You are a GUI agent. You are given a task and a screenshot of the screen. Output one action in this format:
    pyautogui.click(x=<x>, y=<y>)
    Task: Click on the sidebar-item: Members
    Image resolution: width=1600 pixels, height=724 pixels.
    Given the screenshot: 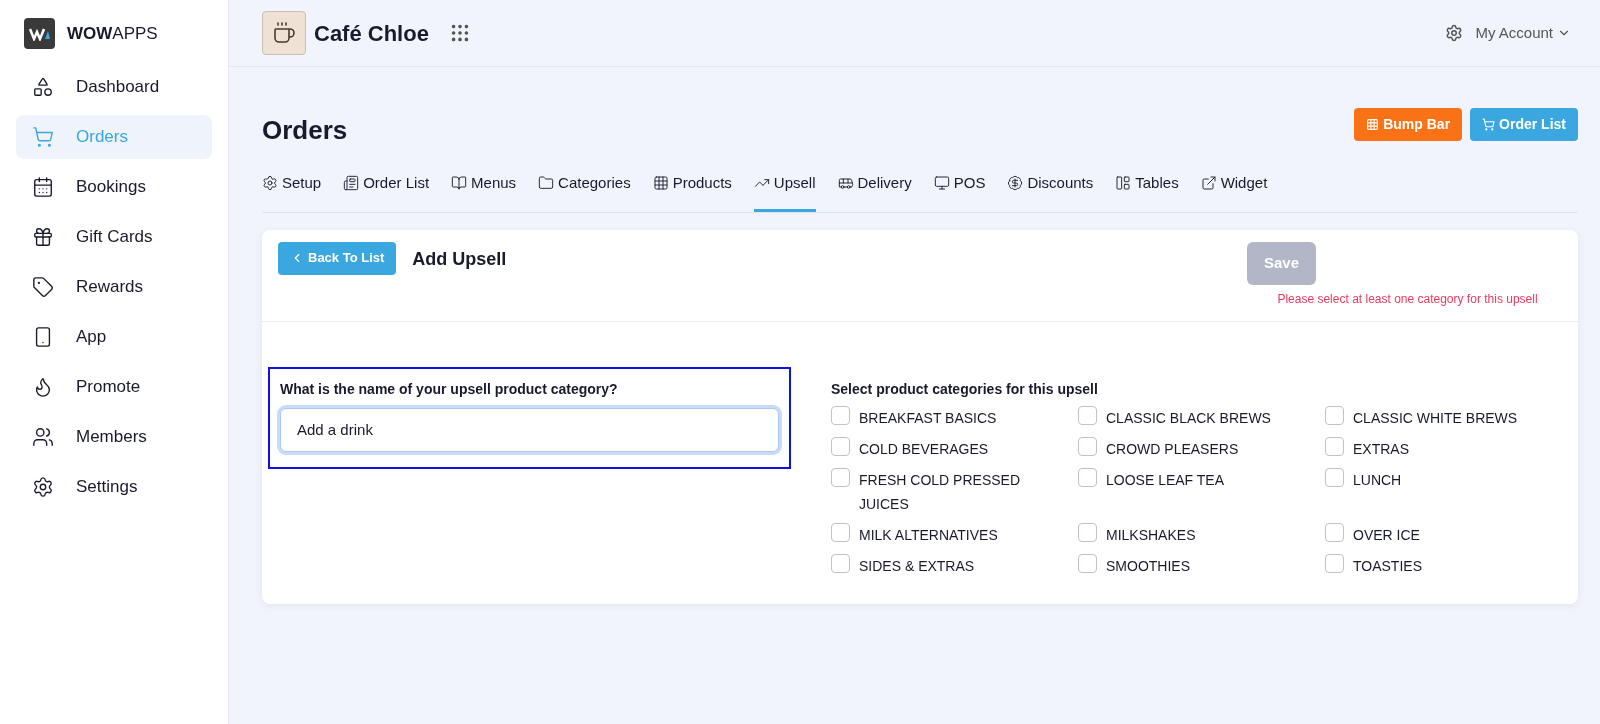 What is the action you would take?
    pyautogui.click(x=114, y=437)
    